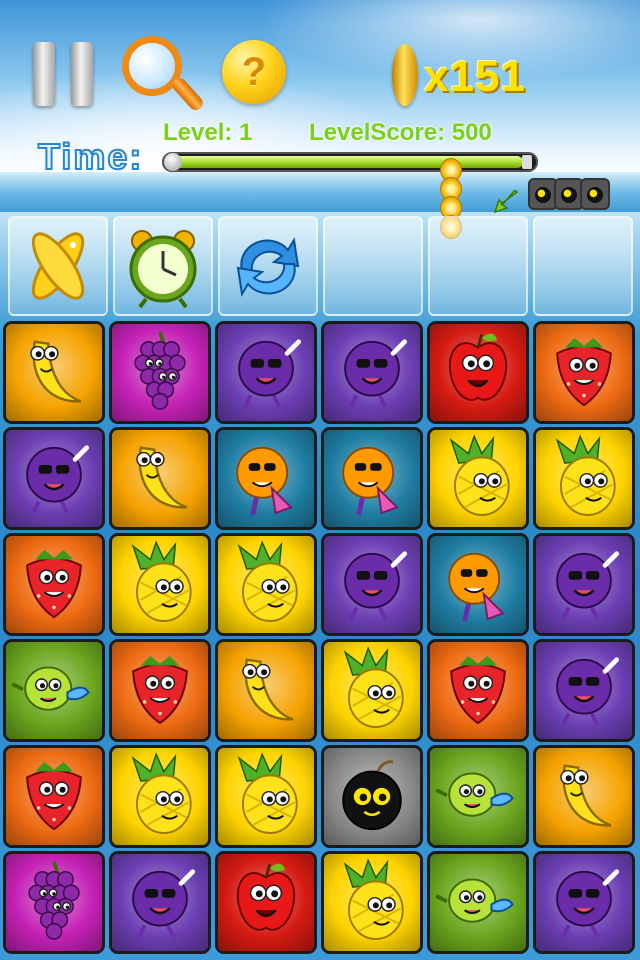 The image size is (640, 960). Describe the element at coordinates (64, 74) in the screenshot. I see `pause-button` at that location.